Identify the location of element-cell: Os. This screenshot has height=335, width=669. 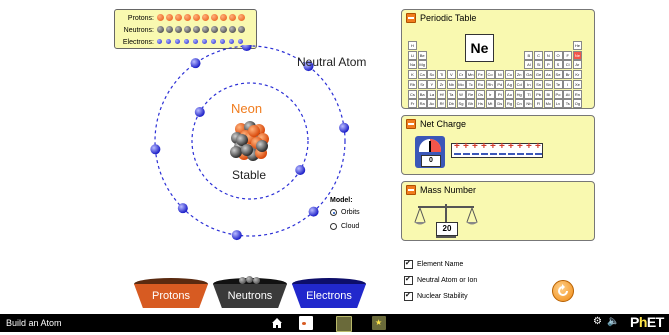
(480, 94).